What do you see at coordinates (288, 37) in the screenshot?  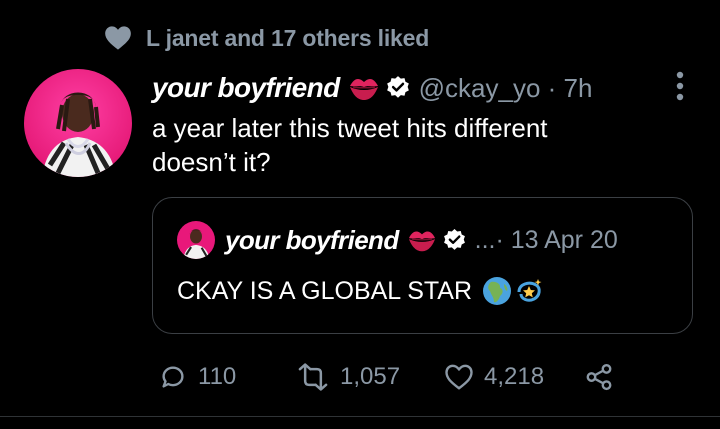 I see `social-context-text: L janet and 17 others liked` at bounding box center [288, 37].